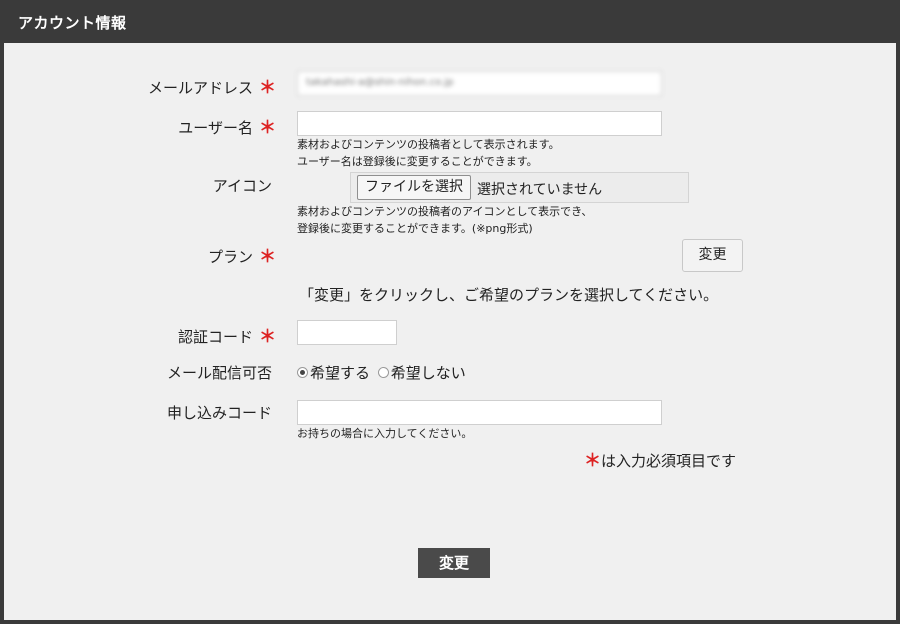 The width and height of the screenshot is (900, 624). I want to click on icon-hint-1: 素材およびコンテンツの投稿者のアイコンとして表示でき、, so click(445, 211).